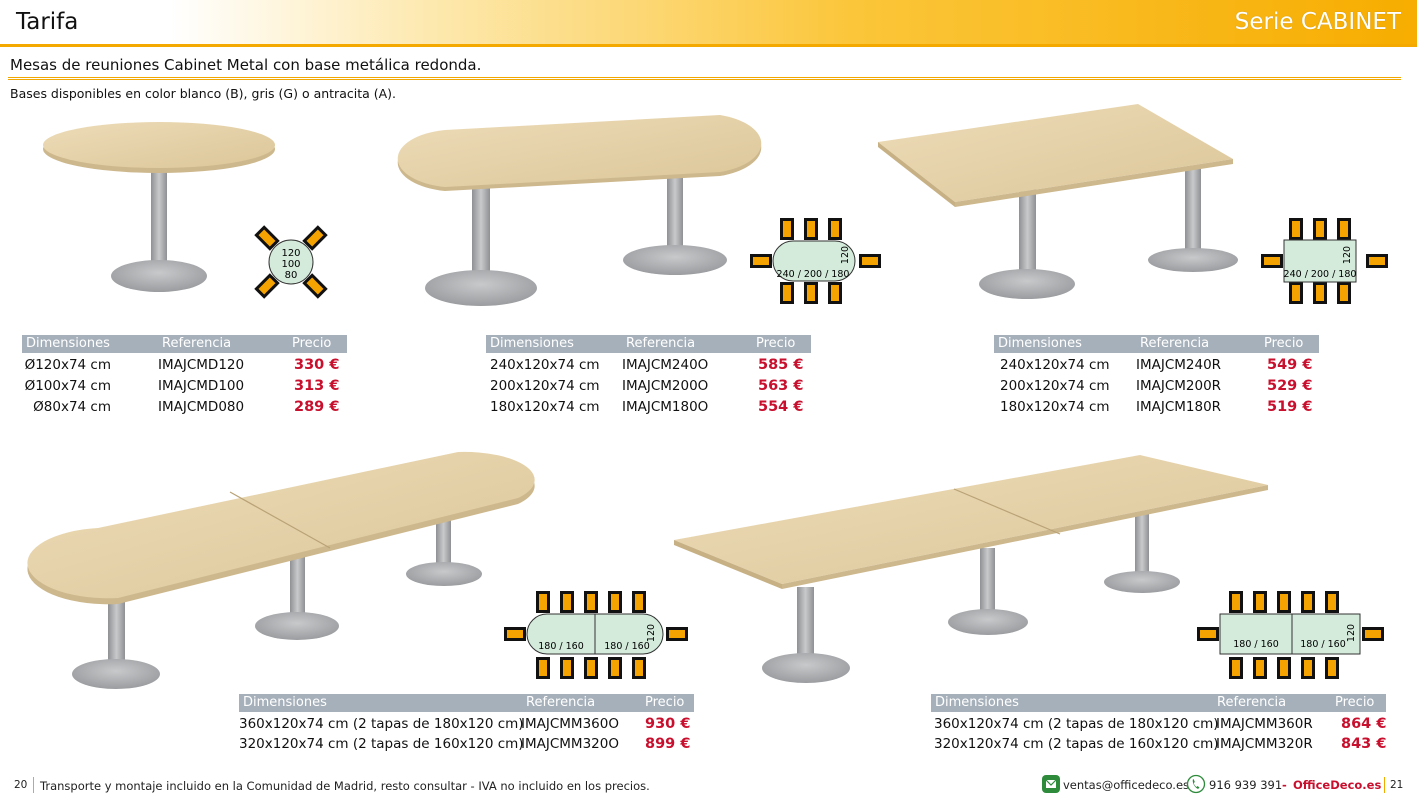  I want to click on dimensions-cell: 200x120x74 cm, so click(545, 386).